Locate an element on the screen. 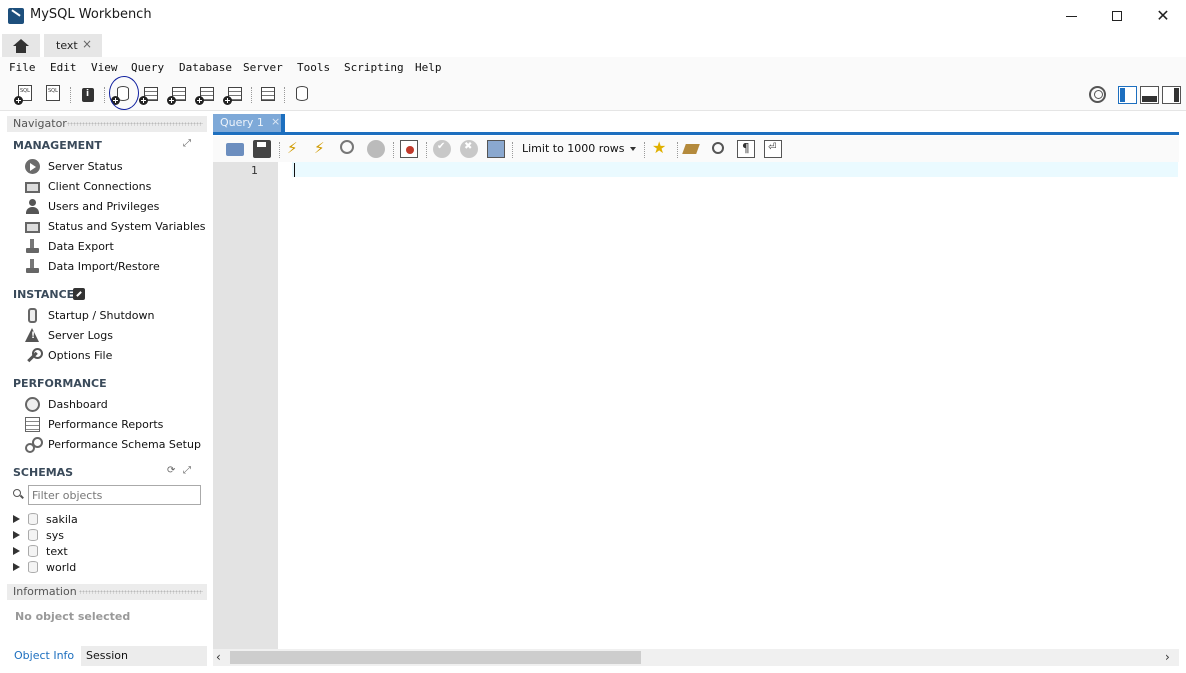 This screenshot has width=1186, height=673. home-icon is located at coordinates (21, 45).